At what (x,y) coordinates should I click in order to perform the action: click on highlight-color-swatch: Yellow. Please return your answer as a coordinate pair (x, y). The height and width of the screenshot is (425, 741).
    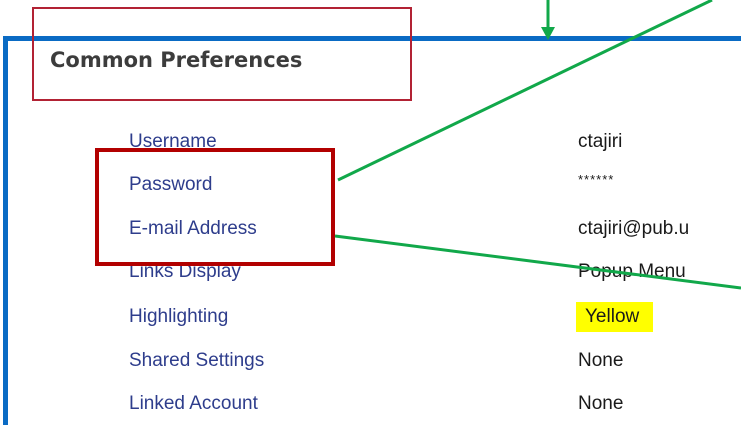
    Looking at the image, I should click on (614, 317).